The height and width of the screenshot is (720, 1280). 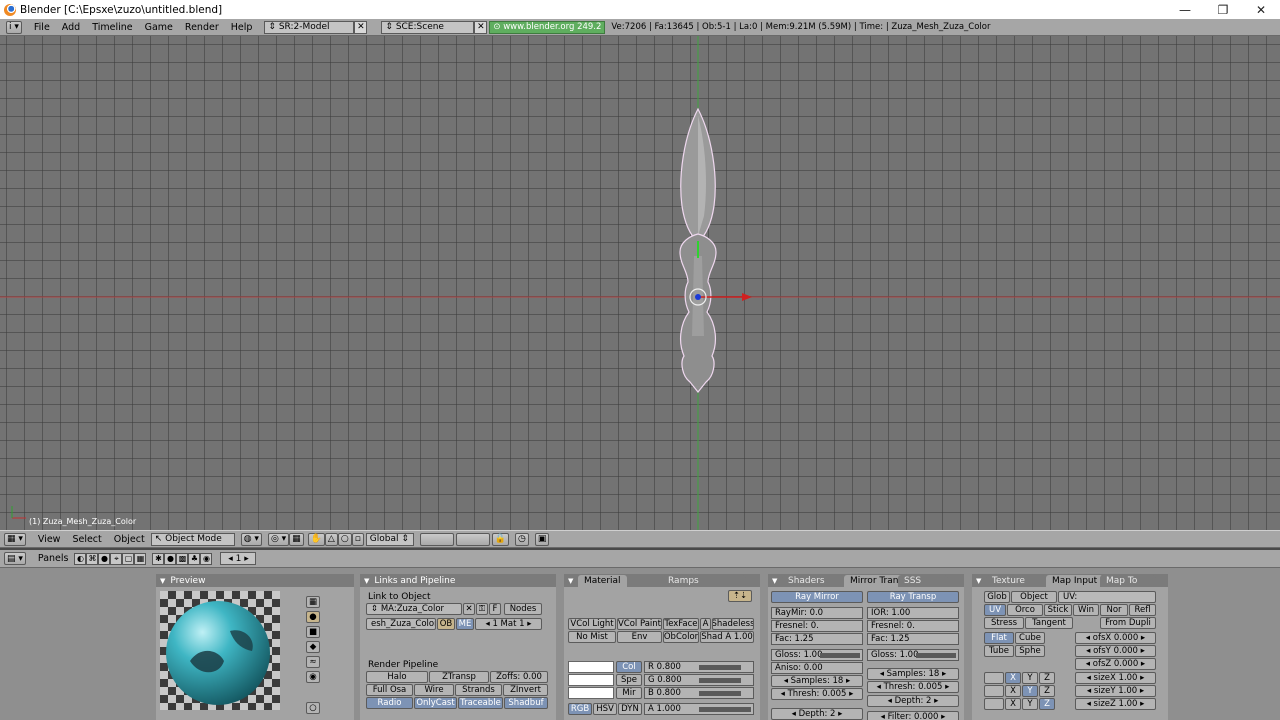 What do you see at coordinates (1013, 691) in the screenshot?
I see `mapy-x-button: X` at bounding box center [1013, 691].